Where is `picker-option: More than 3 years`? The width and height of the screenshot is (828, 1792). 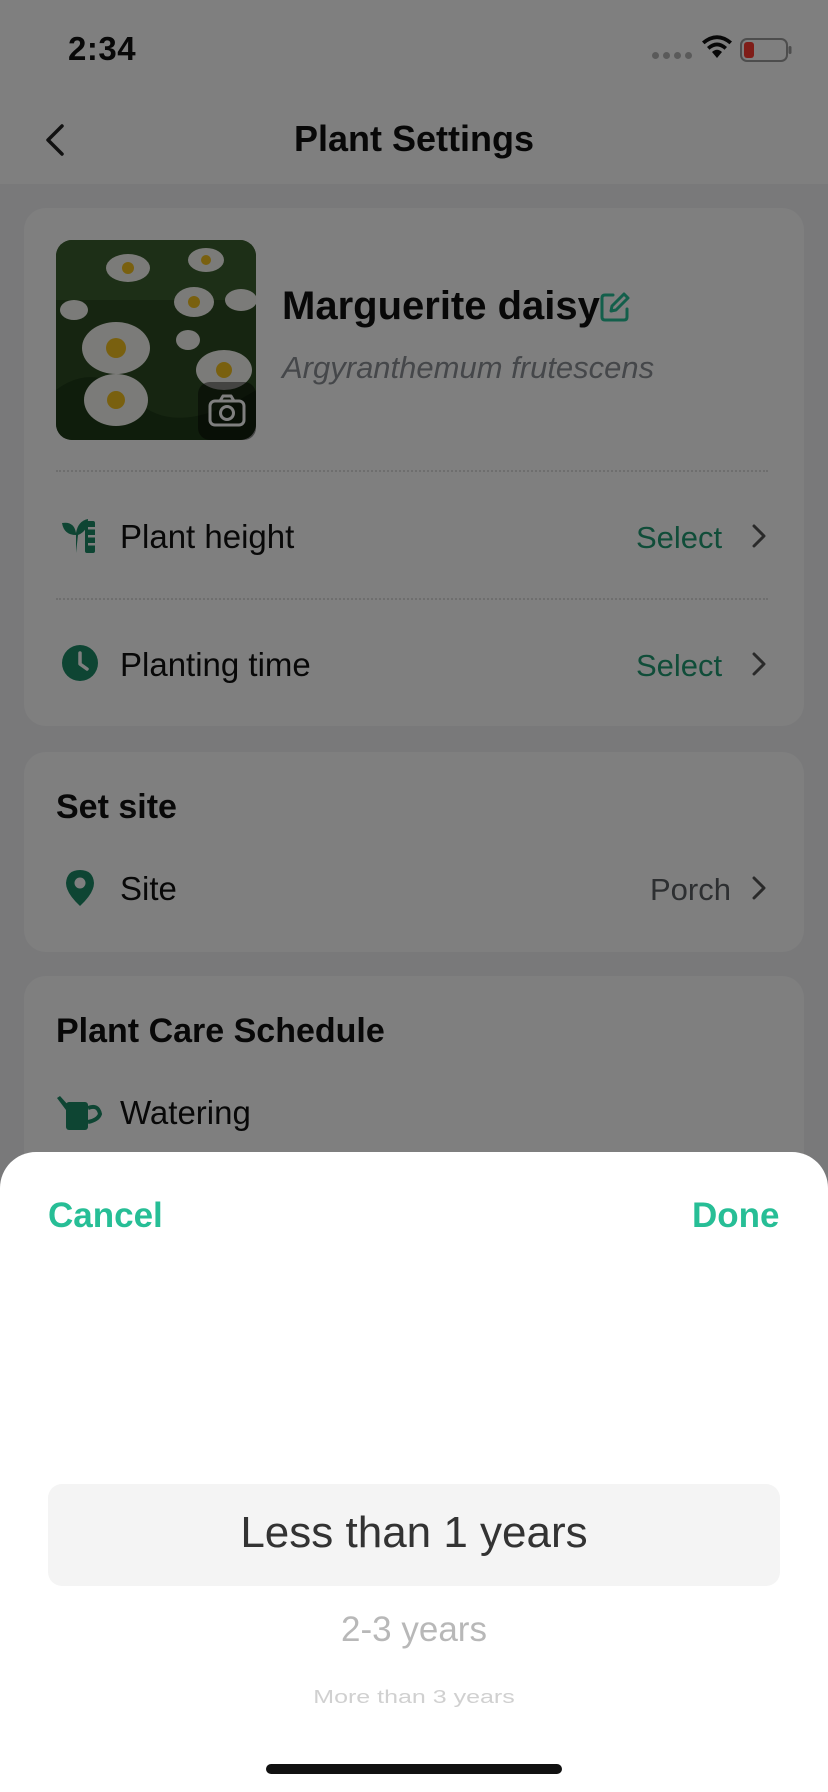 picker-option: More than 3 years is located at coordinates (414, 1697).